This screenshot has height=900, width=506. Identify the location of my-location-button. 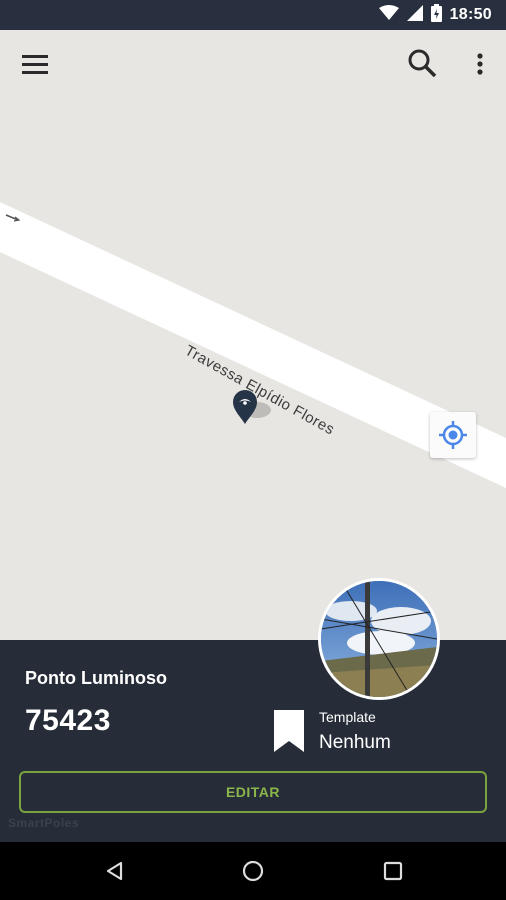
(453, 435).